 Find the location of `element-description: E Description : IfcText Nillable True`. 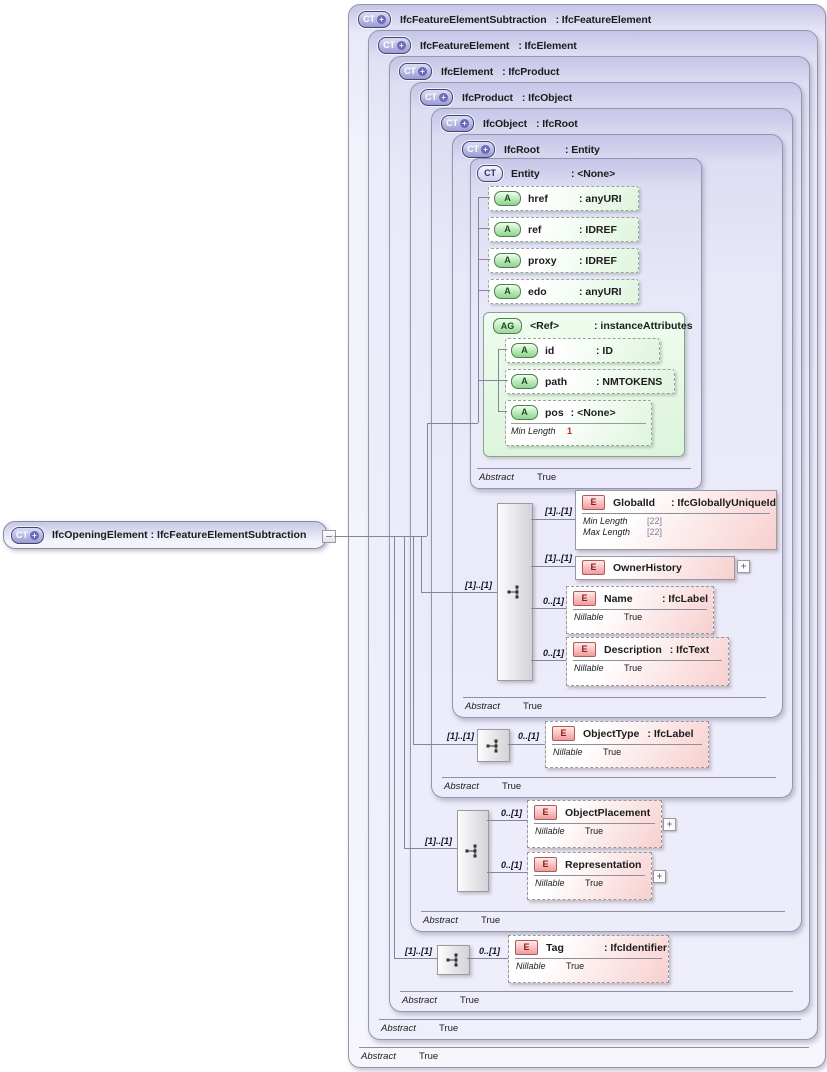

element-description: E Description : IfcText Nillable True is located at coordinates (647, 661).